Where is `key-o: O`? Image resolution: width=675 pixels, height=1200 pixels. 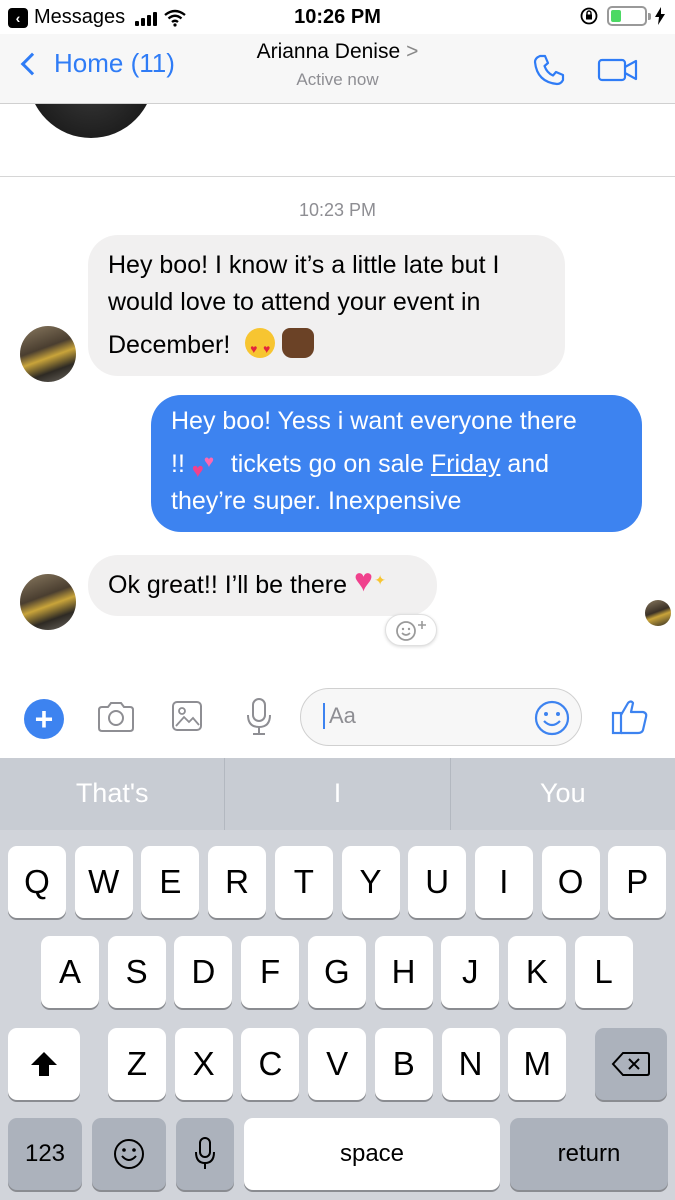
key-o: O is located at coordinates (570, 882).